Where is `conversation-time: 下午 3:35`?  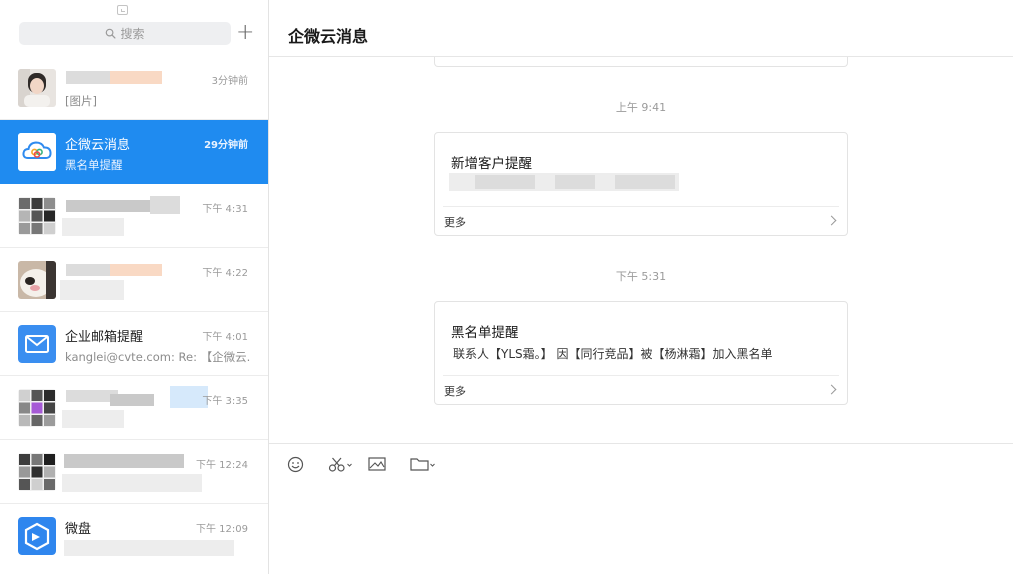
conversation-time: 下午 3:35 is located at coordinates (225, 401).